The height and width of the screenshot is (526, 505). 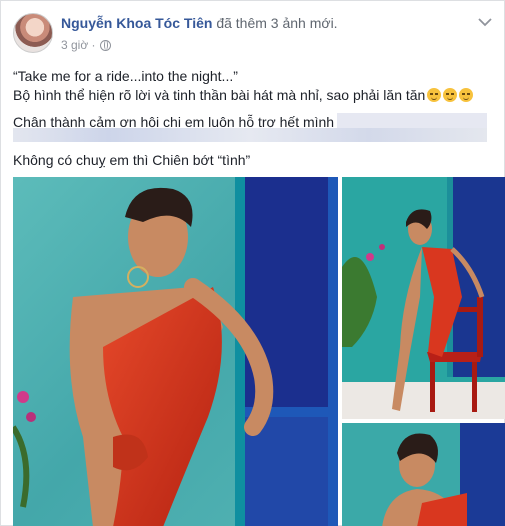 I want to click on post-header: Nguyễn Khoa Tóc Tiên đã thêm 3 ảnh mới., so click(x=199, y=23).